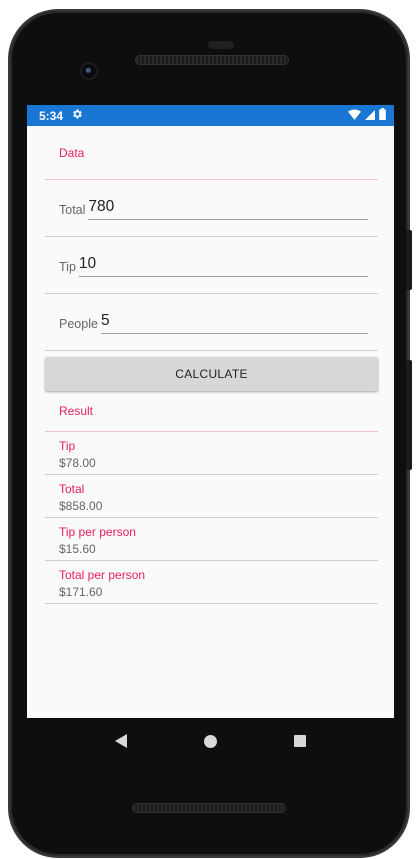 This screenshot has width=420, height=859. What do you see at coordinates (77, 463) in the screenshot?
I see `result-value: $78.00` at bounding box center [77, 463].